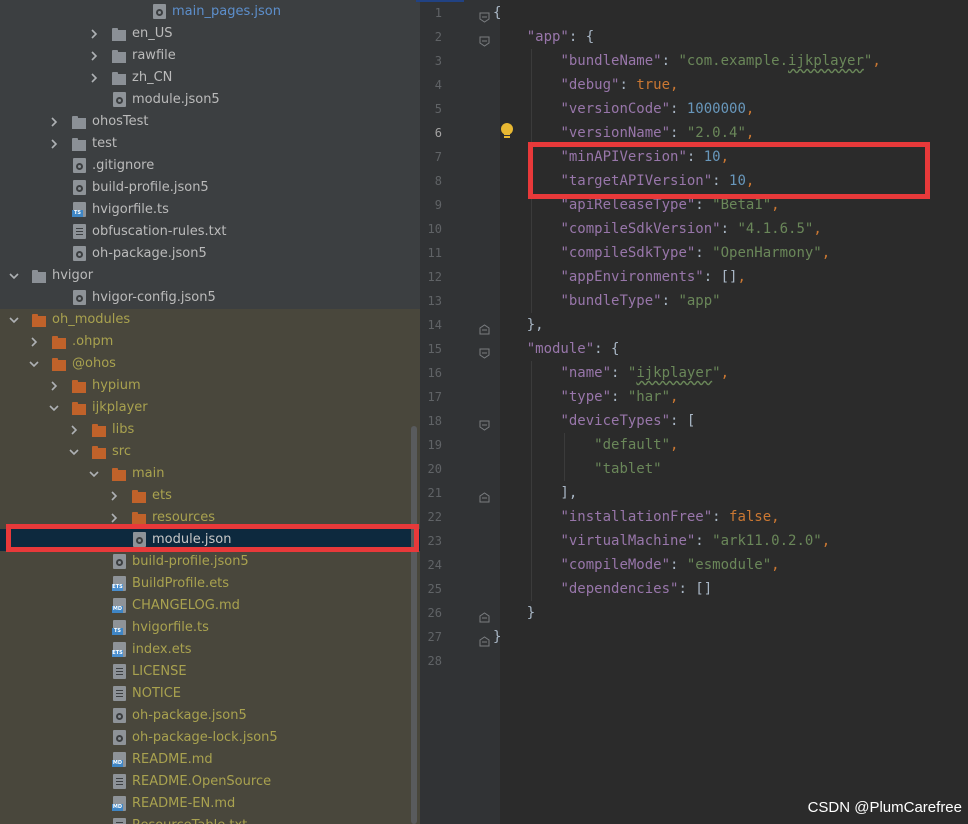 This screenshot has height=824, width=968. I want to click on tree-folder-row: resources, so click(210, 518).